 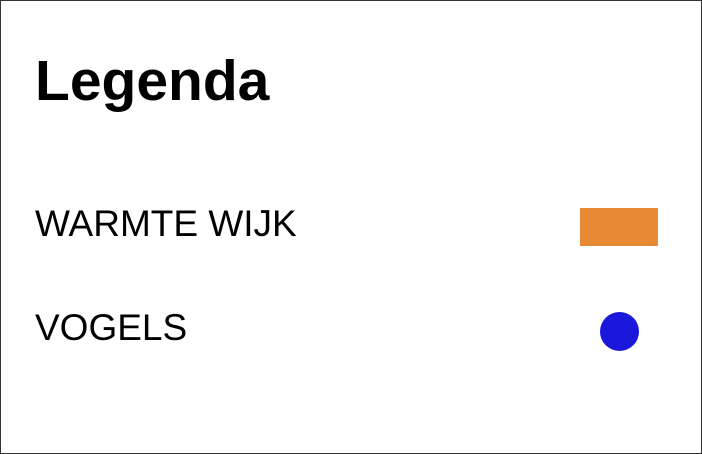 What do you see at coordinates (619, 227) in the screenshot?
I see `warmte-wijk-area-swatch` at bounding box center [619, 227].